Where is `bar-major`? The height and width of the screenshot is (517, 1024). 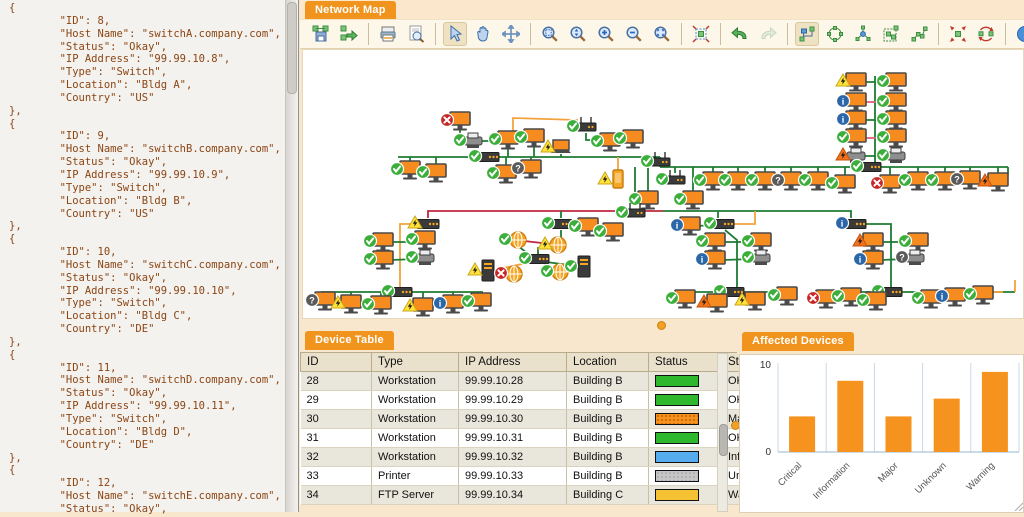 bar-major is located at coordinates (899, 434).